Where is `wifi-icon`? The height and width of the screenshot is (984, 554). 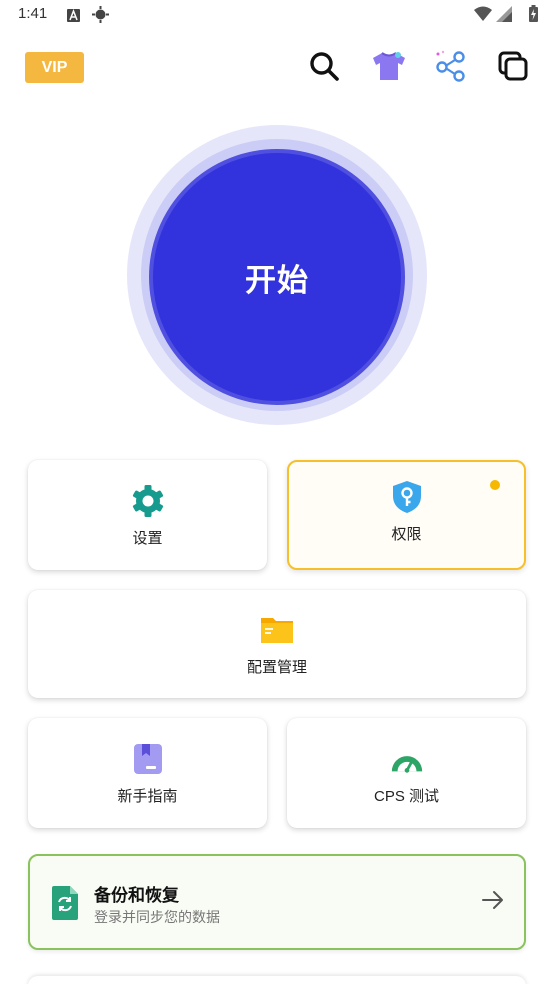 wifi-icon is located at coordinates (483, 13).